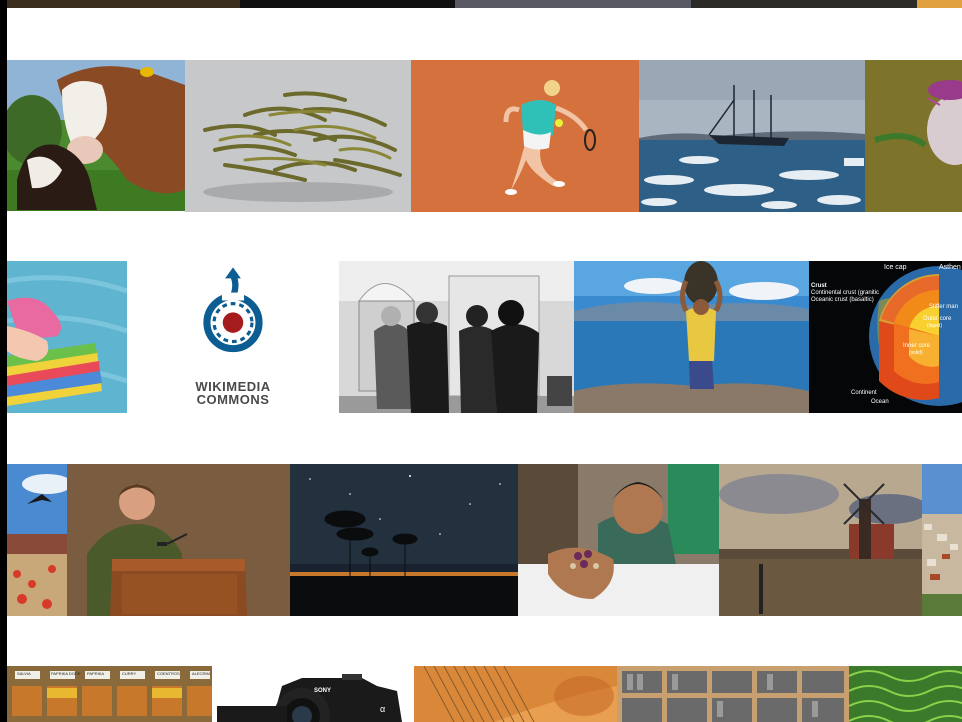  Describe the element at coordinates (937, 319) in the screenshot. I see `outer-core-label: Outer core` at that location.